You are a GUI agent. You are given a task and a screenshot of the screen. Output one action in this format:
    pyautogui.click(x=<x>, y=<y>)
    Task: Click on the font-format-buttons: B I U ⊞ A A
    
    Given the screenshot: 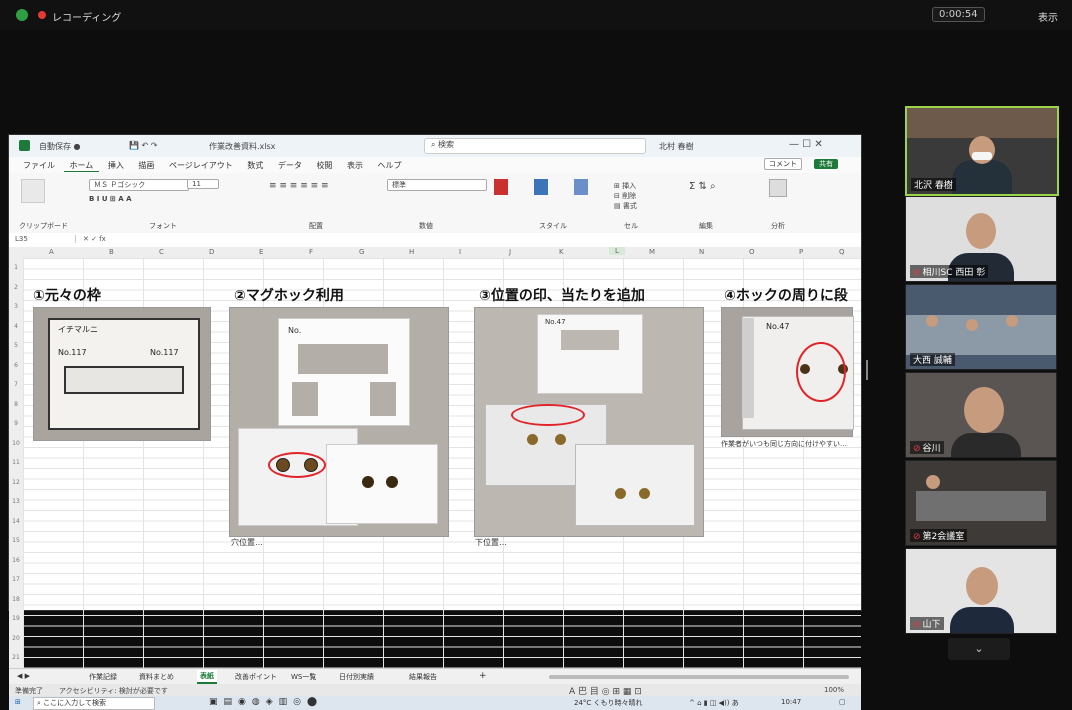 What is the action you would take?
    pyautogui.click(x=110, y=199)
    